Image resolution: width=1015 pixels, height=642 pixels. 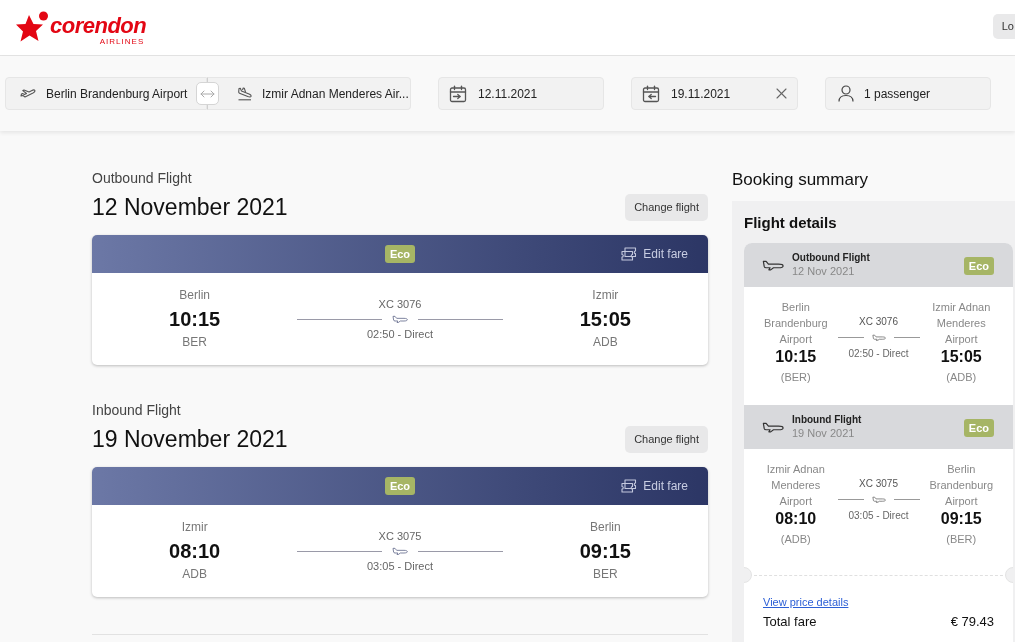 I want to click on flight-details-title: Flight details, so click(x=791, y=223).